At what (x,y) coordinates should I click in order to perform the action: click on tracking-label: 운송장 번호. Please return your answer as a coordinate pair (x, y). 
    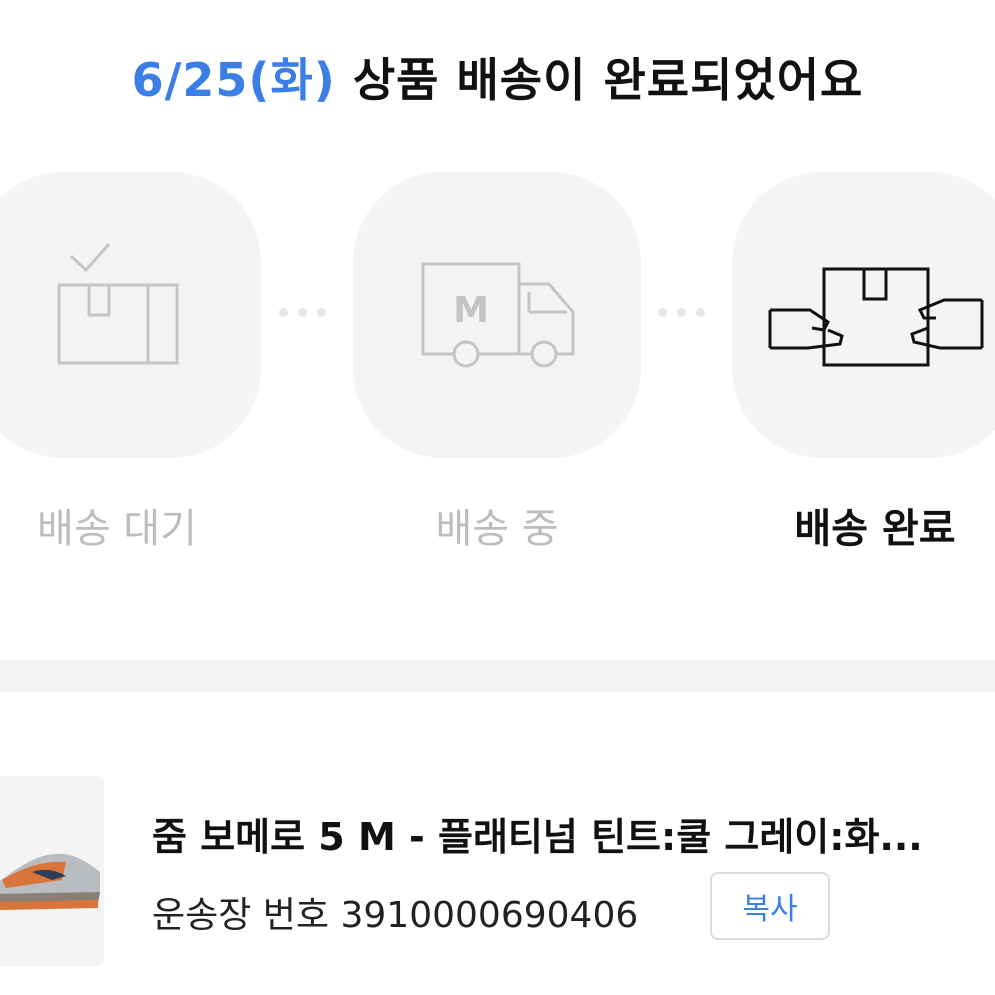
    Looking at the image, I should click on (241, 915).